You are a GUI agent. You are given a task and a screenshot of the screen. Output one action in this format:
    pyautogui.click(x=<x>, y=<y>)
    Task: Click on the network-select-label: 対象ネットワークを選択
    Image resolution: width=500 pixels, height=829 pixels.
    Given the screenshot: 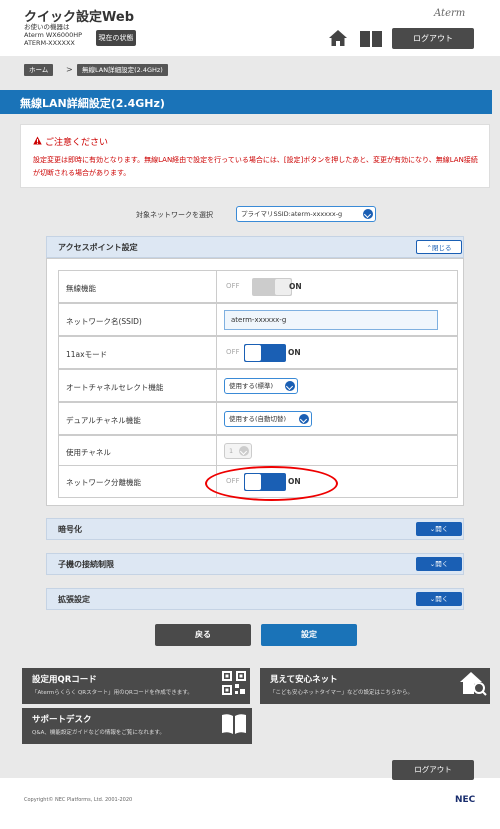 What is the action you would take?
    pyautogui.click(x=174, y=215)
    